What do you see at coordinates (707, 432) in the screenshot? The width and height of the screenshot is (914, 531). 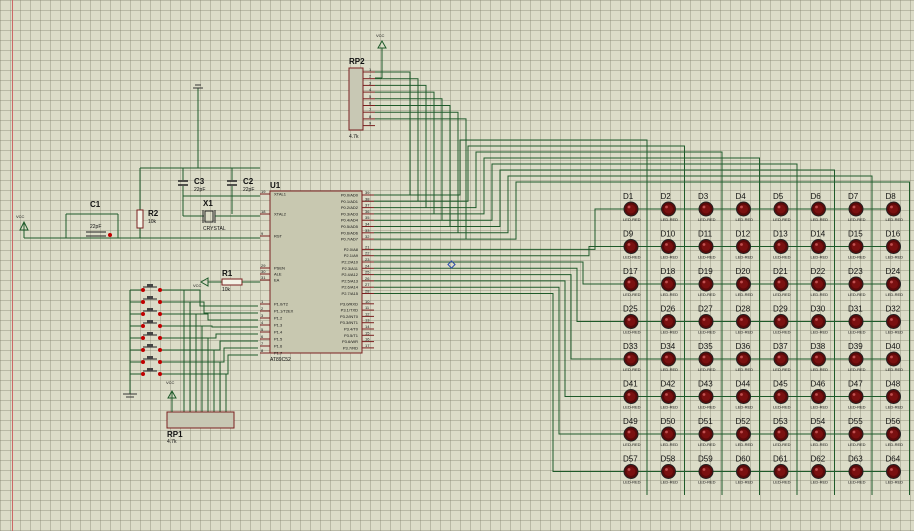 I see `led: D51 LED-RED` at bounding box center [707, 432].